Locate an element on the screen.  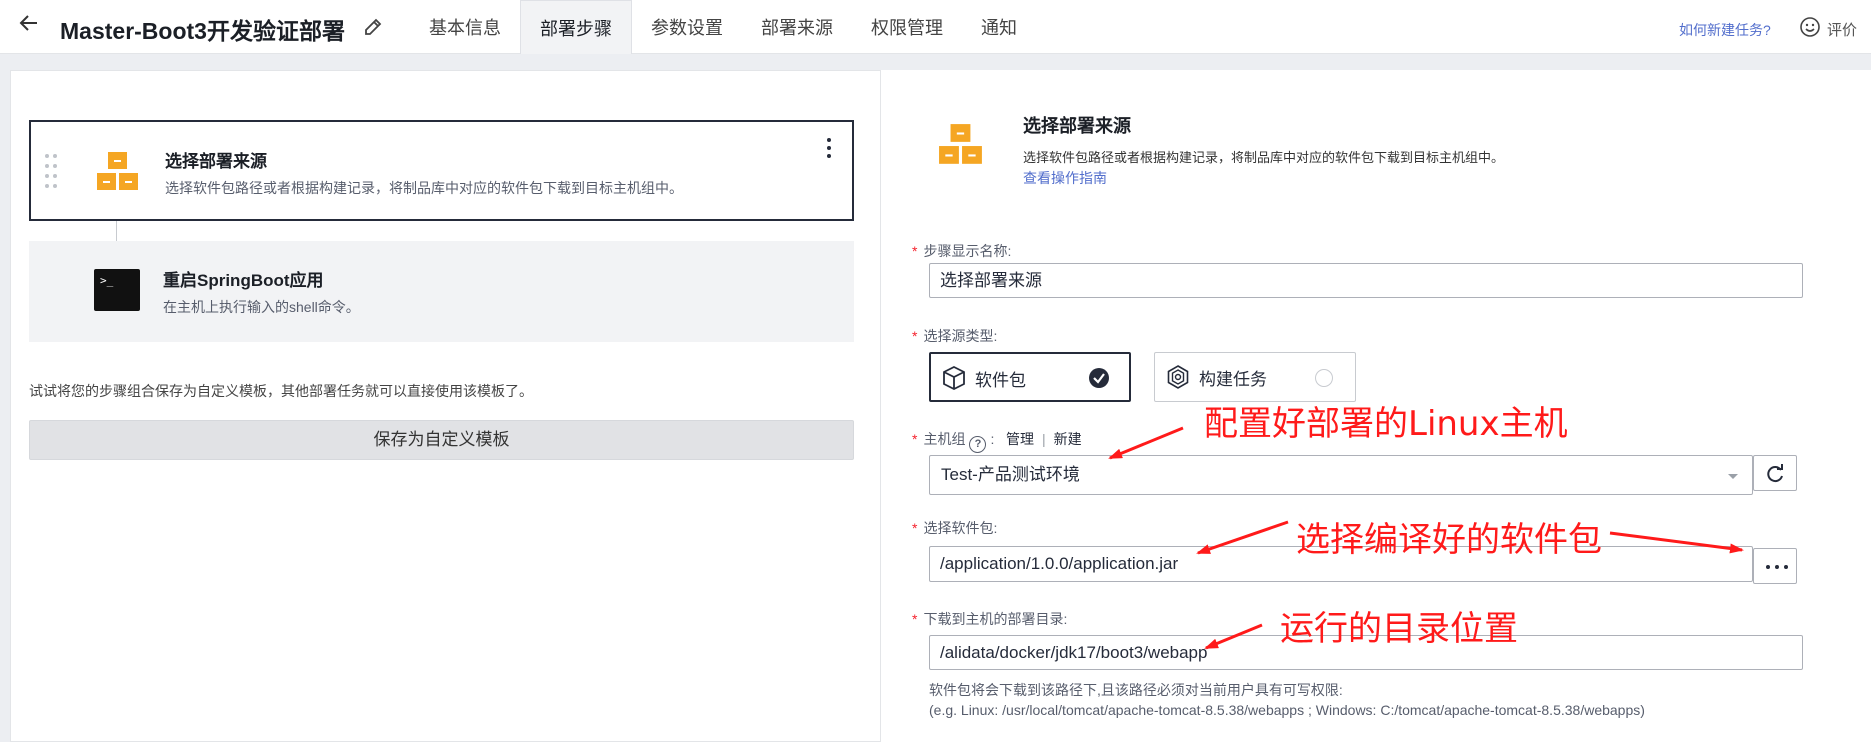
step-name-label-text: 步骤显示名称: is located at coordinates (967, 251).